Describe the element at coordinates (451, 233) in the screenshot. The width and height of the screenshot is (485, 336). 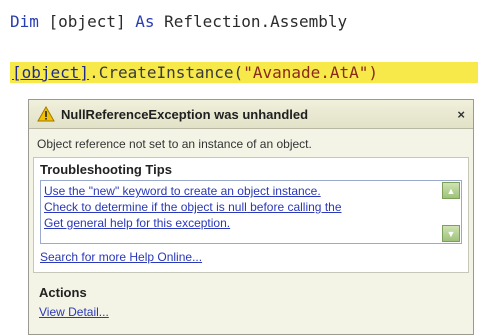
I see `scroll-down-icon: ▼` at that location.